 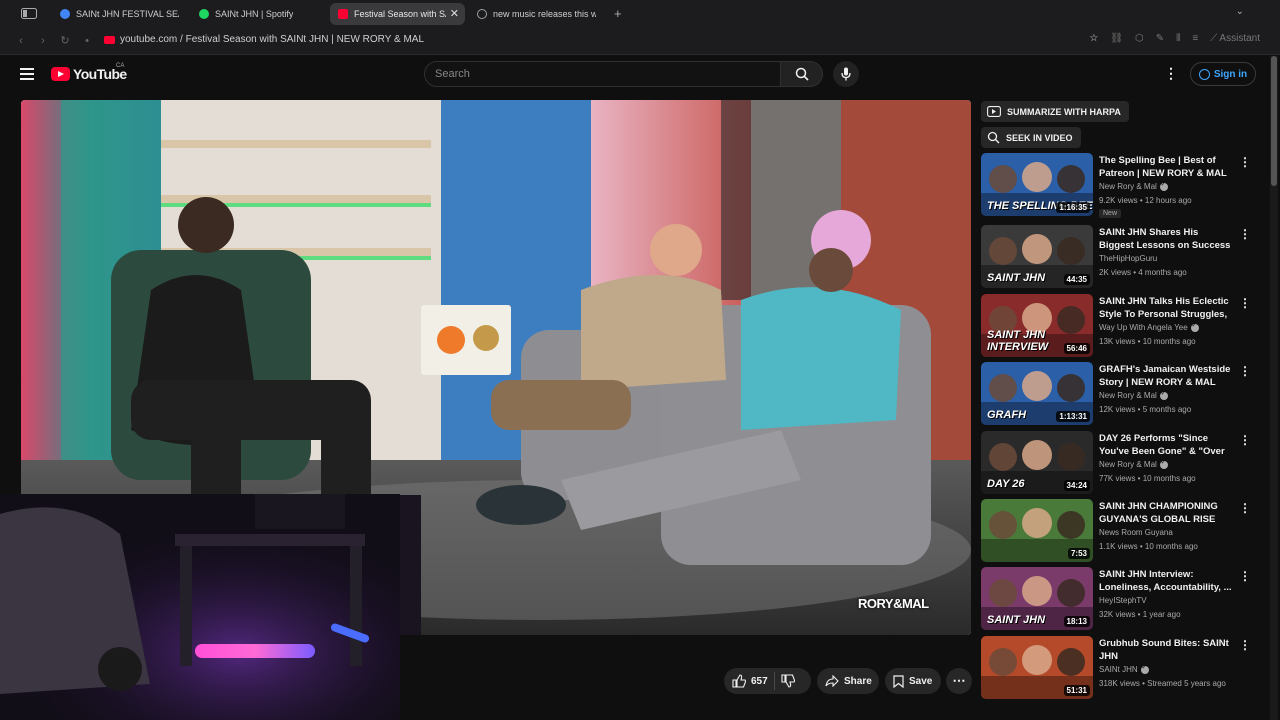 I want to click on harpa-label: SUMMARIZE WITH HARPA, so click(x=1064, y=111).